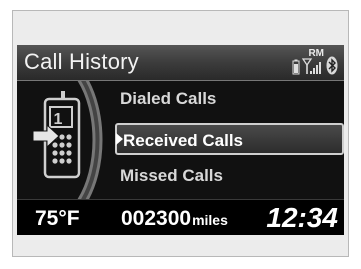 This screenshot has width=361, height=269. I want to click on odometer-value: 002300, so click(156, 218).